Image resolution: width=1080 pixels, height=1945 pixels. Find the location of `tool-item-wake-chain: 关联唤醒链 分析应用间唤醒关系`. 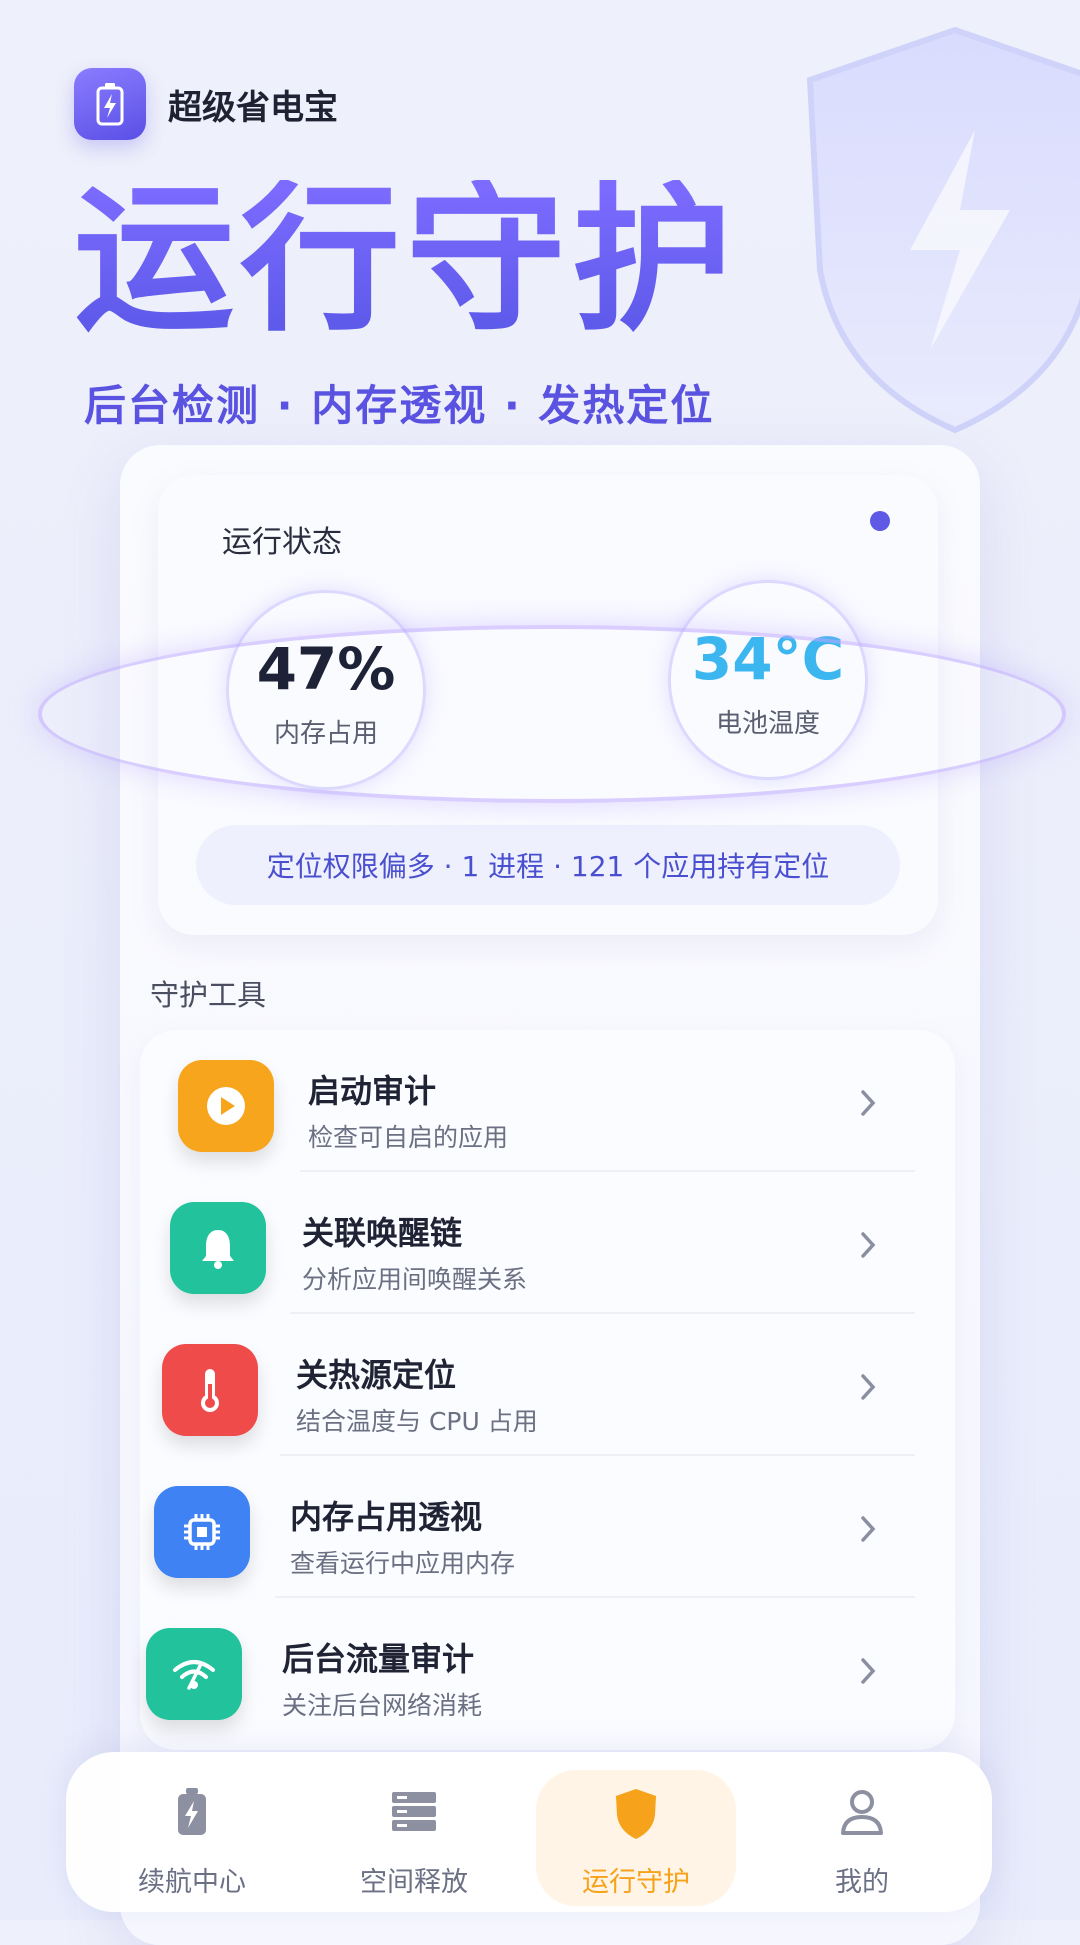

tool-item-wake-chain: 关联唤醒链 分析应用间唤醒关系 is located at coordinates (547, 1243).